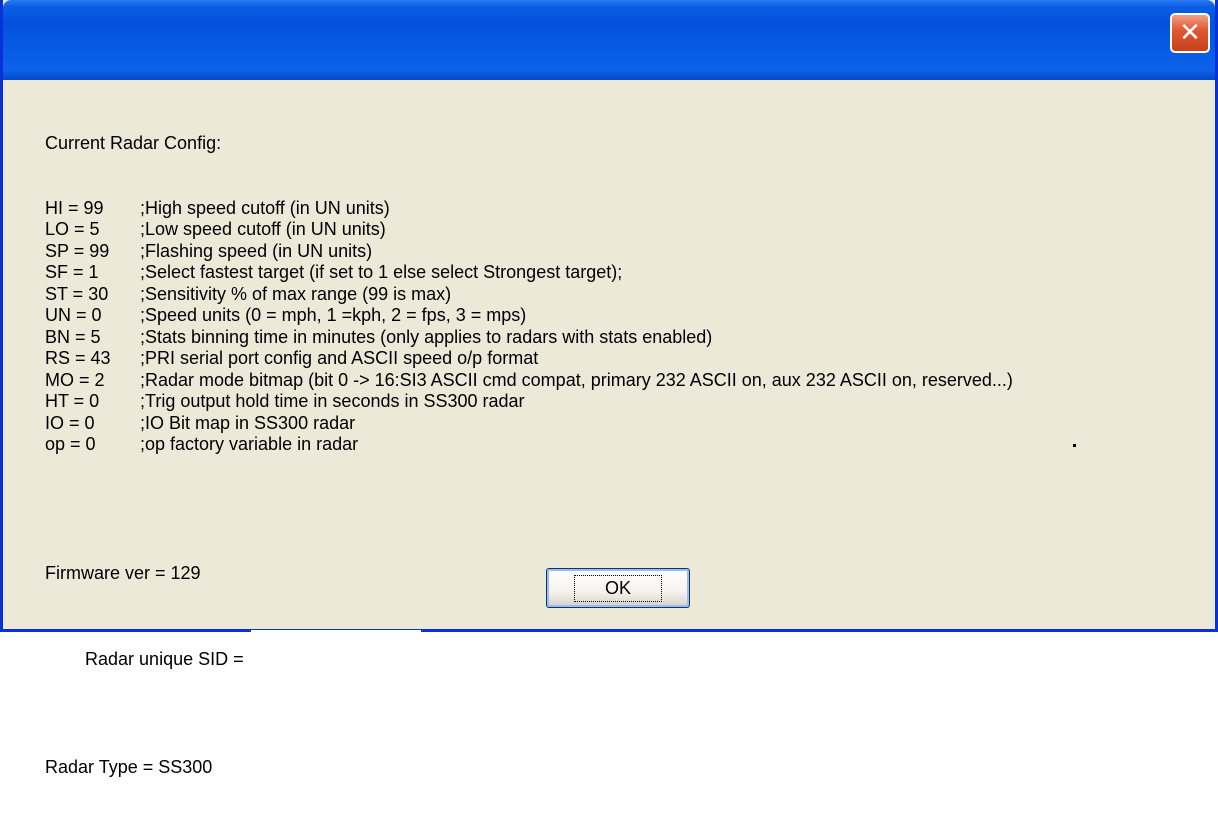 Image resolution: width=1218 pixels, height=821 pixels. Describe the element at coordinates (164, 659) in the screenshot. I see `radar-sid-label: Radar unique SID =` at that location.